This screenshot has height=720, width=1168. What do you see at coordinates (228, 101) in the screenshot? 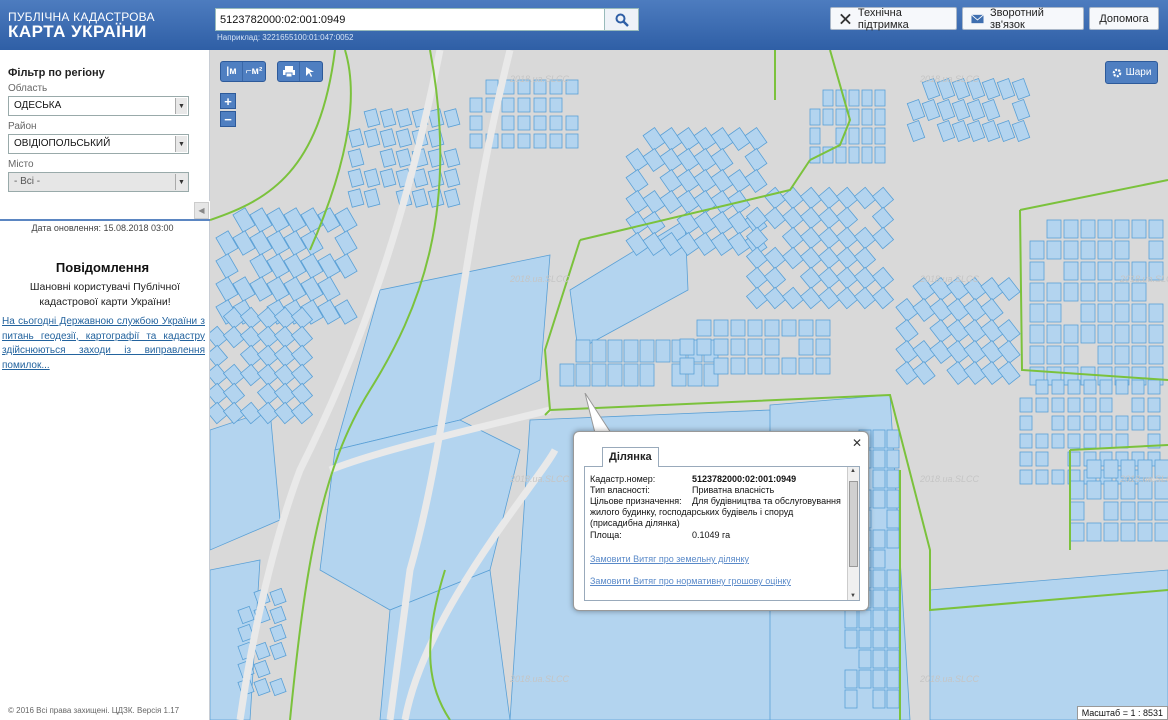
I see `zoom-in-button: +` at bounding box center [228, 101].